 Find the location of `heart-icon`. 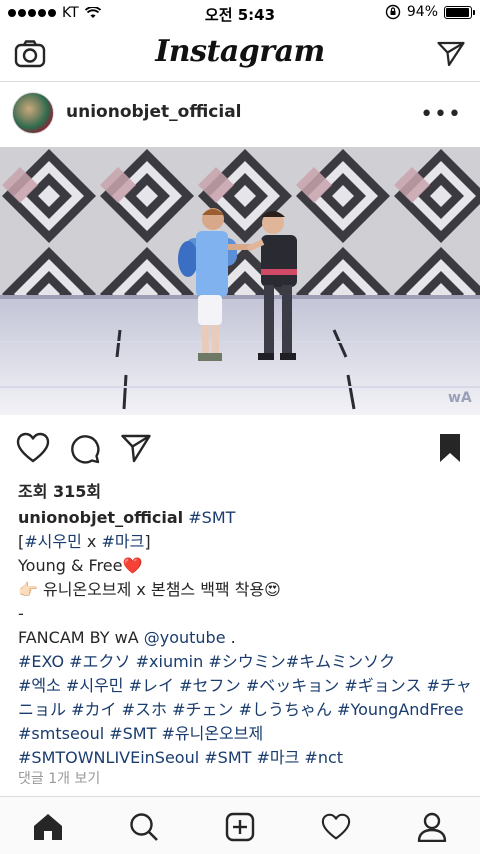

heart-icon is located at coordinates (33, 448).